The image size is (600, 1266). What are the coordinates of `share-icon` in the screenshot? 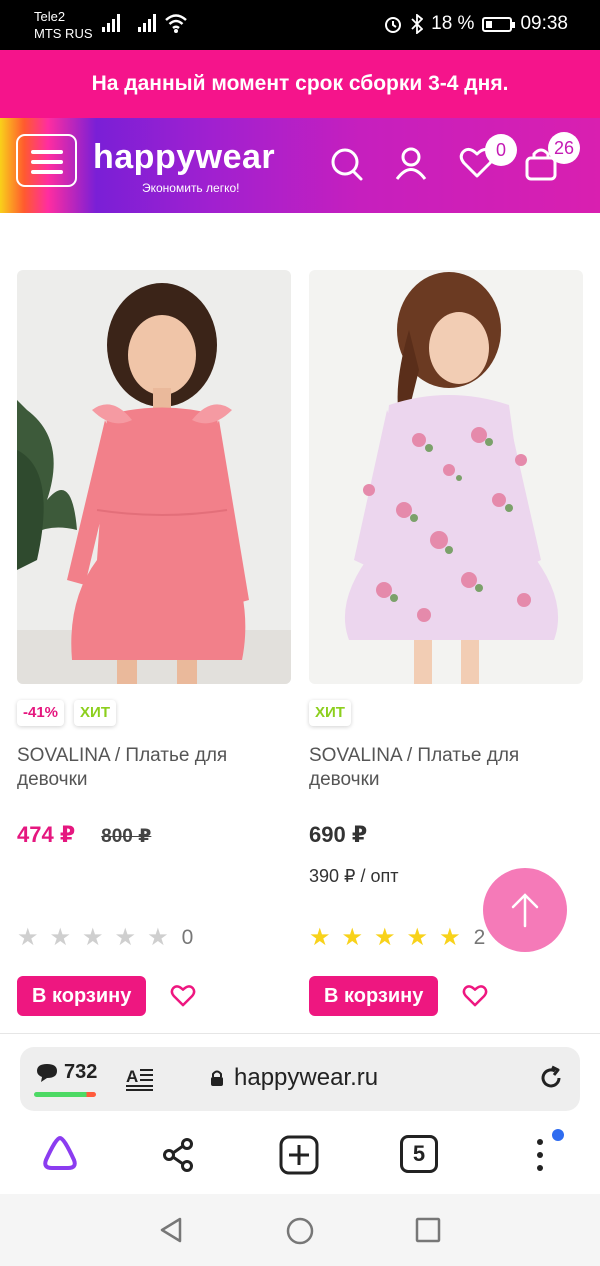 It's located at (179, 1155).